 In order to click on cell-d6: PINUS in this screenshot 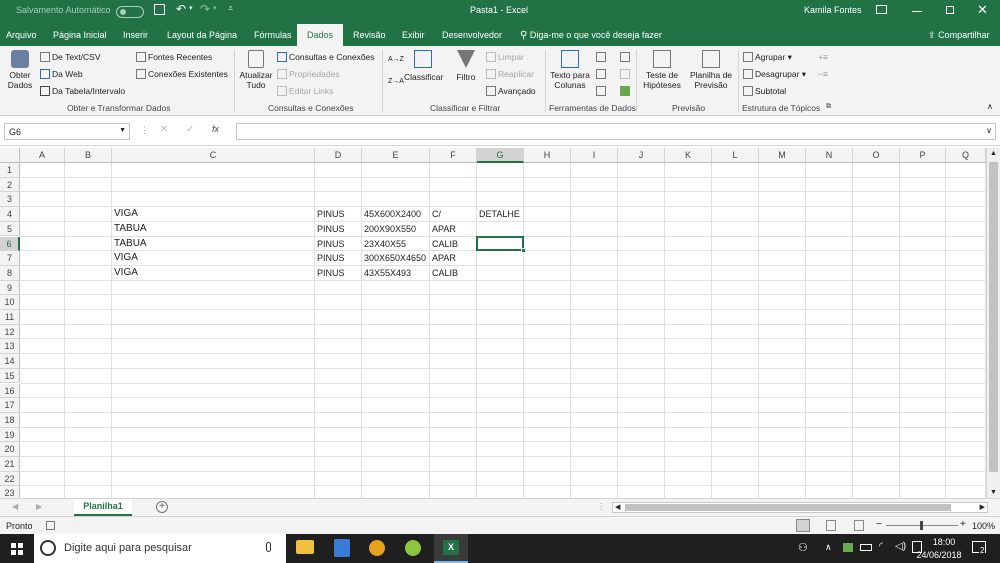, I will do `click(330, 244)`.